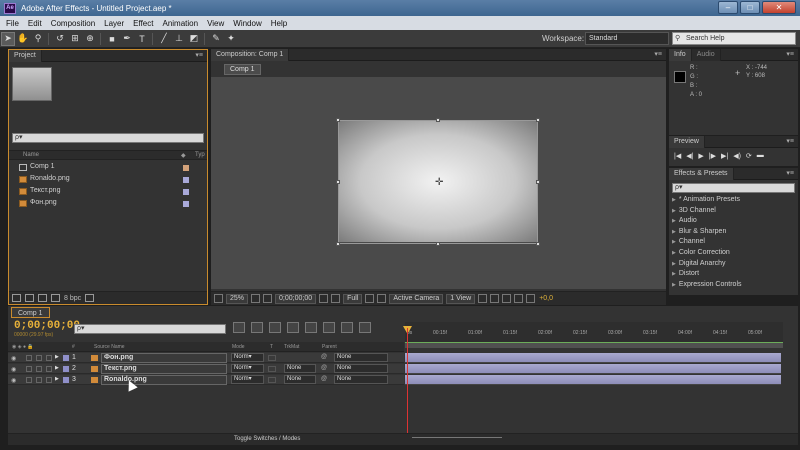  Describe the element at coordinates (737, 156) in the screenshot. I see `mute-audio-icon: ◀)` at that location.